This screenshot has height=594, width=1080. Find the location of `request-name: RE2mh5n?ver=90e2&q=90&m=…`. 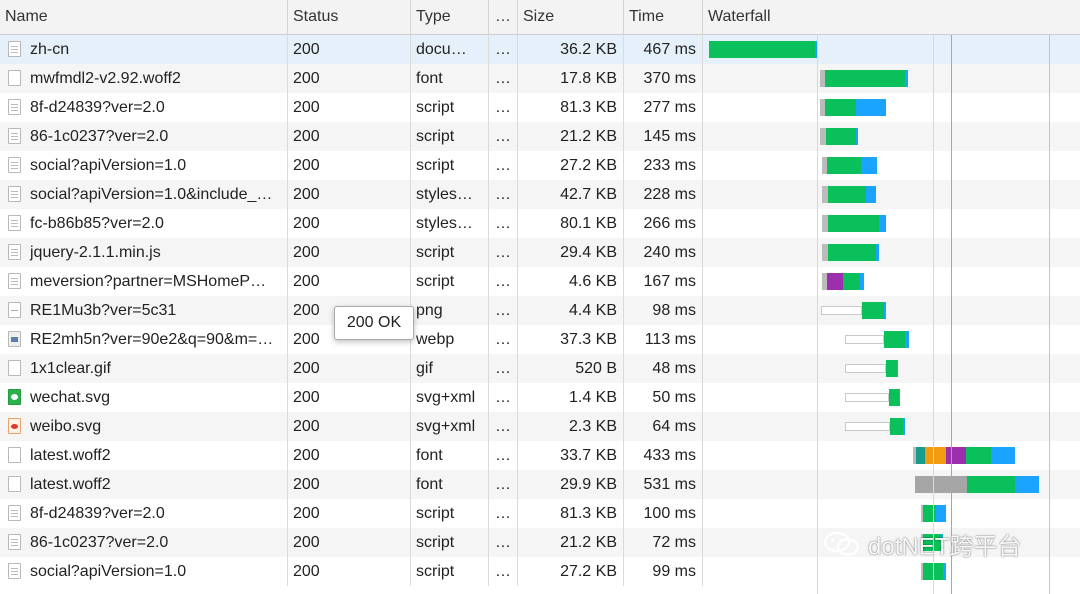

request-name: RE2mh5n?ver=90e2&q=90&m=… is located at coordinates (144, 339).